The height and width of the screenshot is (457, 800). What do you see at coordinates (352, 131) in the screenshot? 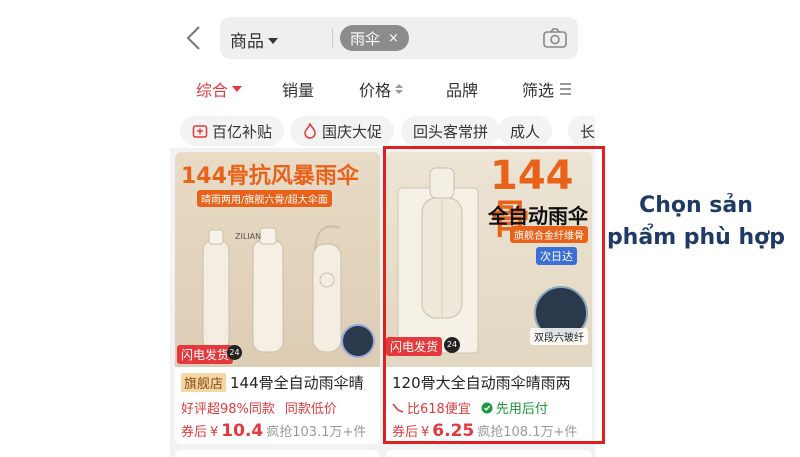
I see `tag-label: 国庆大促` at bounding box center [352, 131].